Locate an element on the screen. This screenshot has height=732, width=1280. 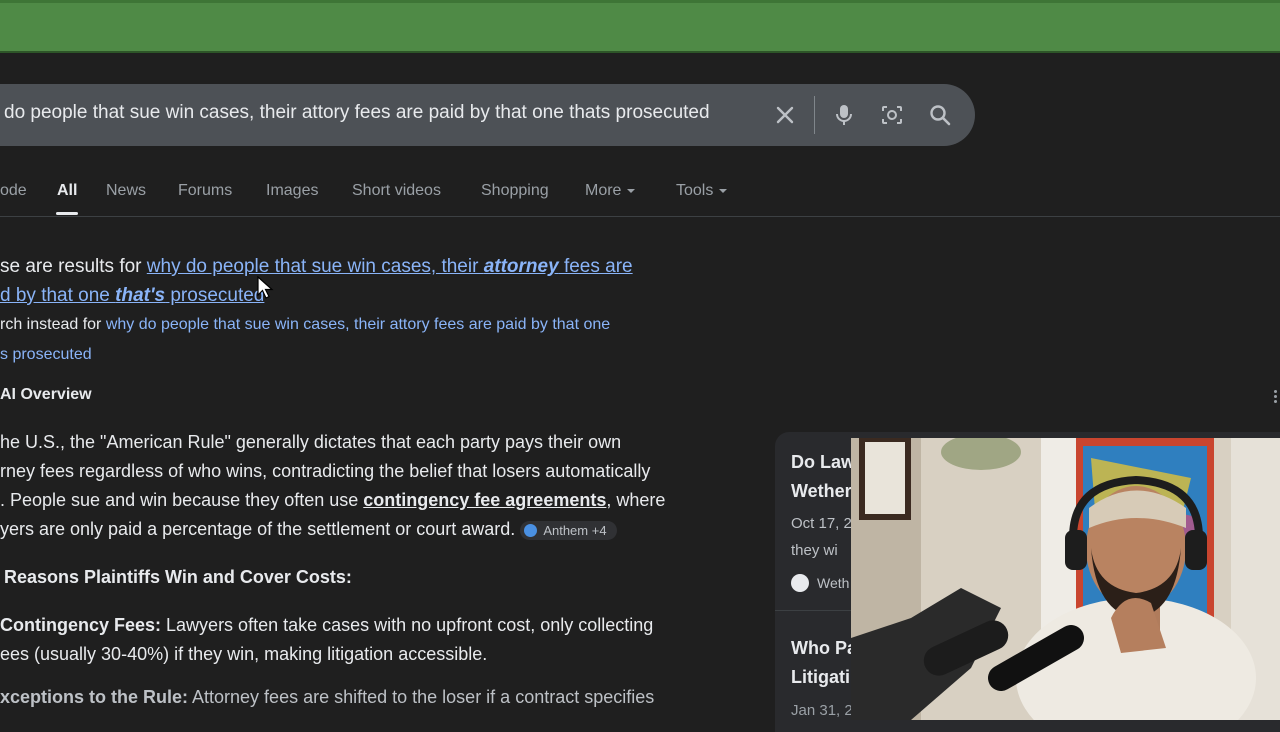
corrected-query-link-cont: d by that one that's prosecuted is located at coordinates (132, 295).